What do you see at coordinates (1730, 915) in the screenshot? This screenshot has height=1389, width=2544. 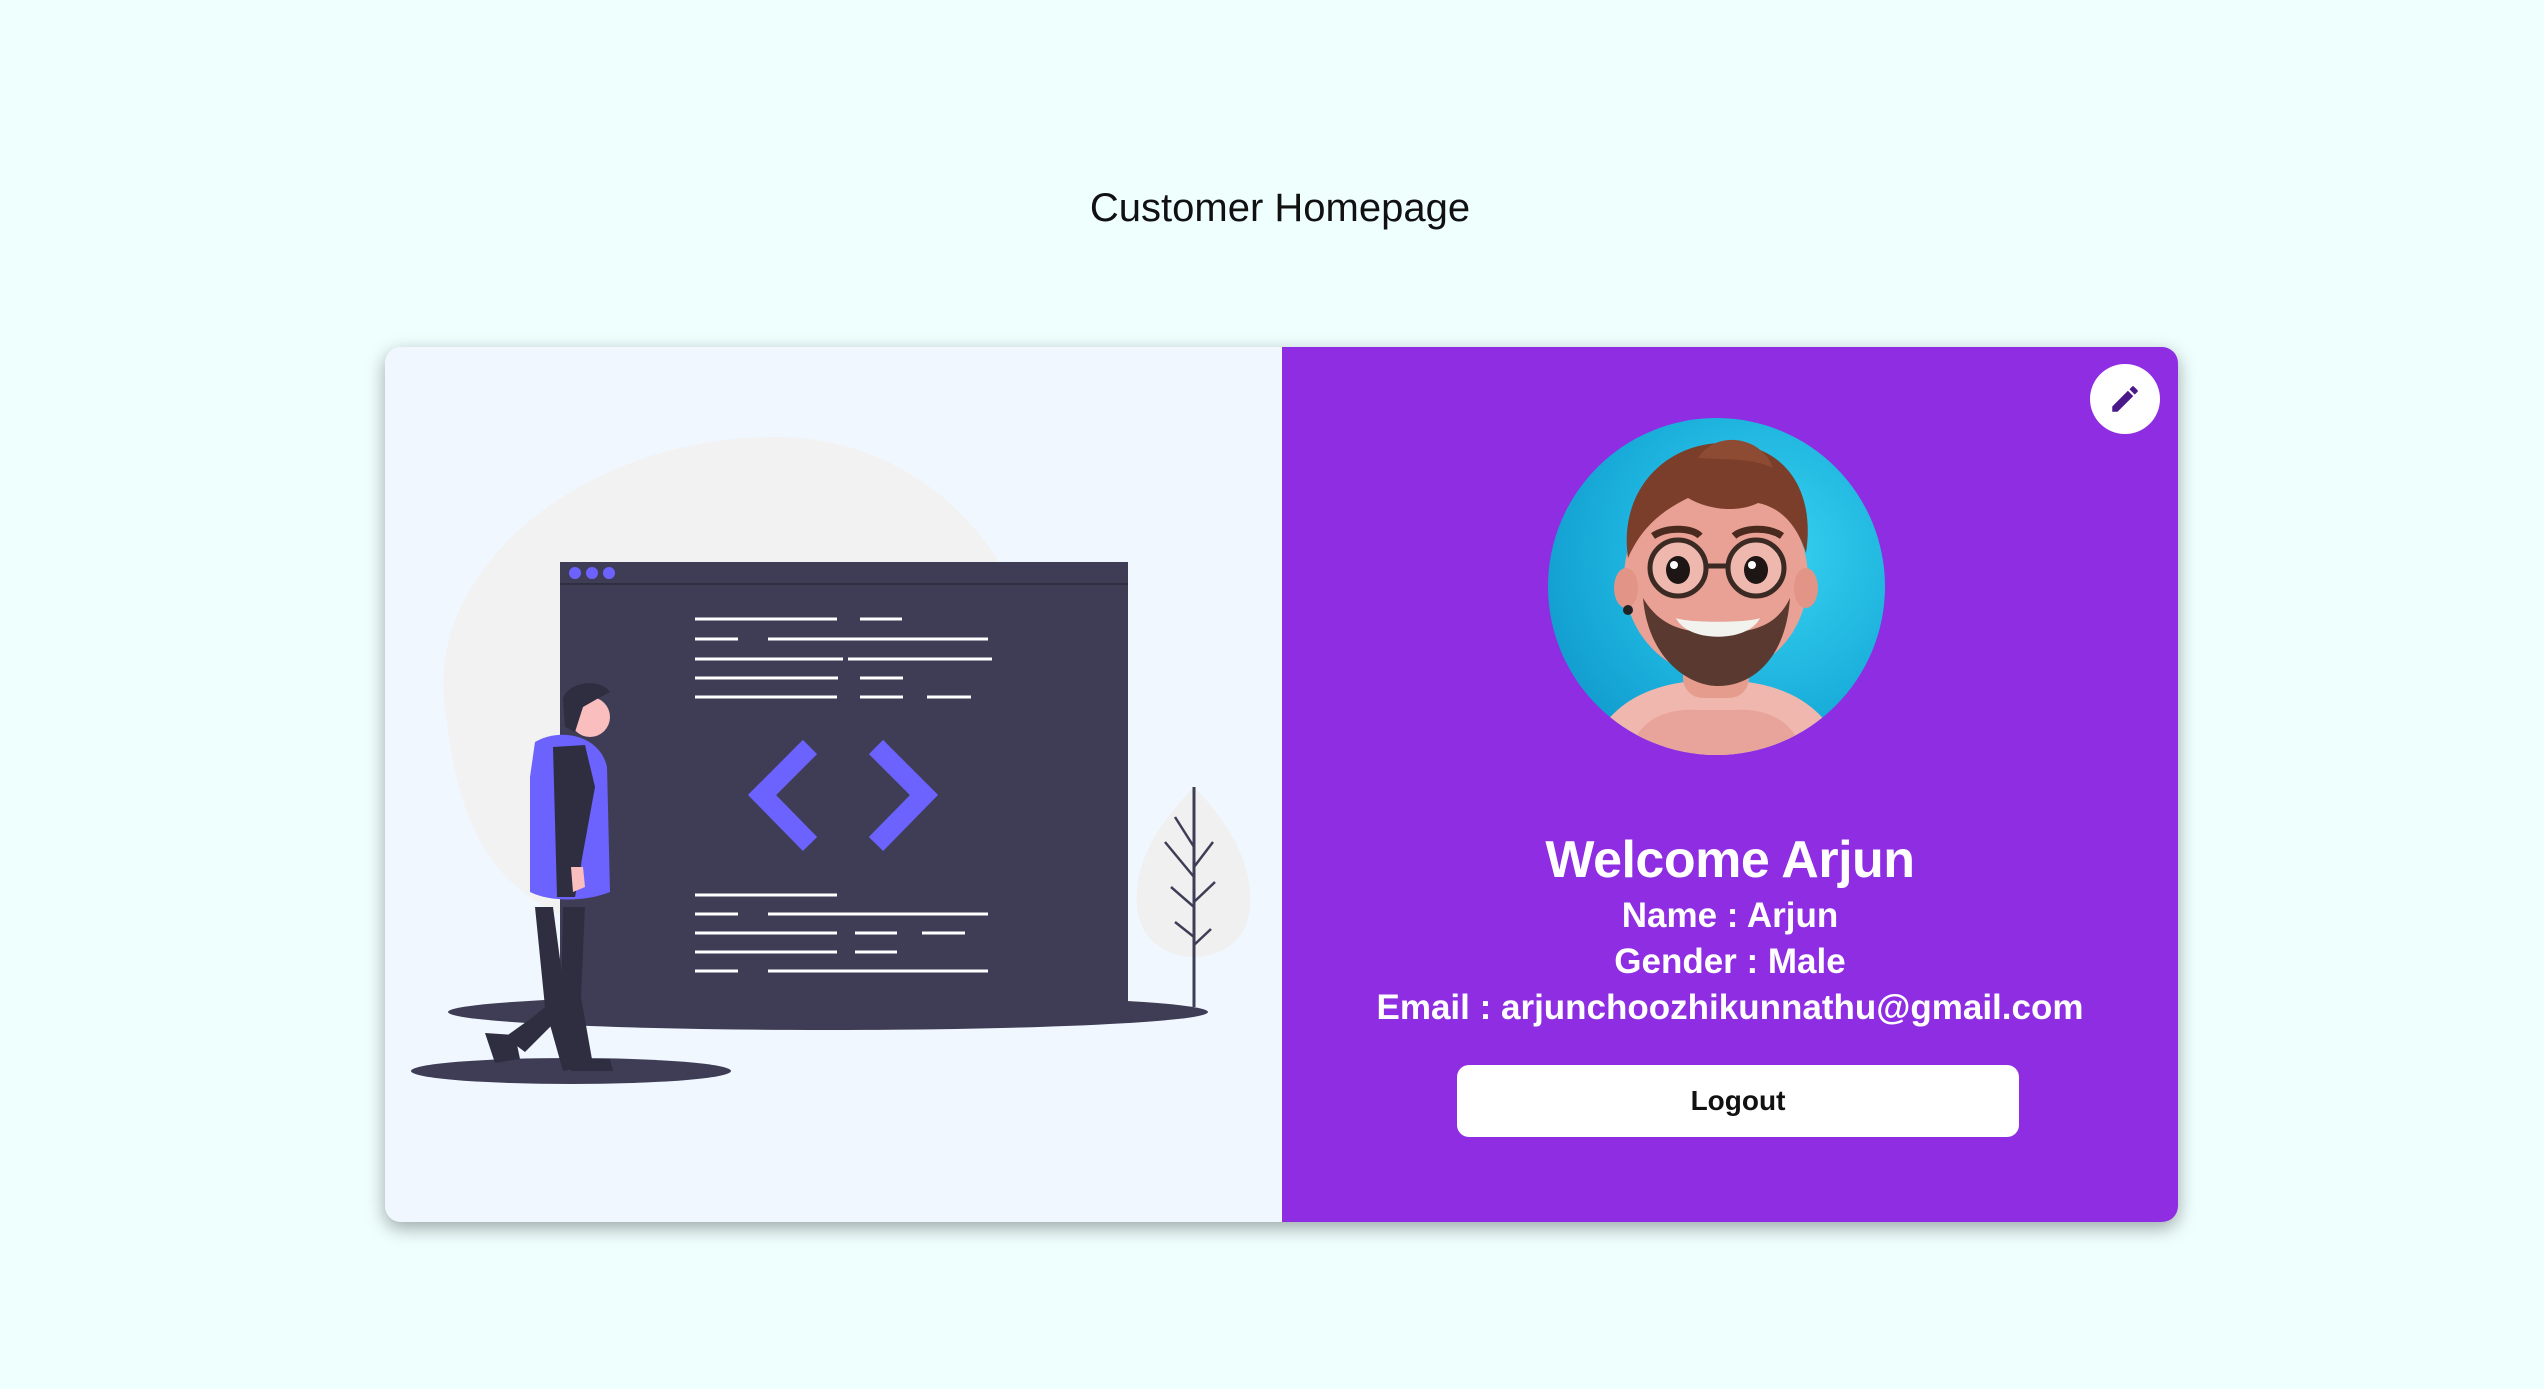 I see `name-text: Name : Arjun` at bounding box center [1730, 915].